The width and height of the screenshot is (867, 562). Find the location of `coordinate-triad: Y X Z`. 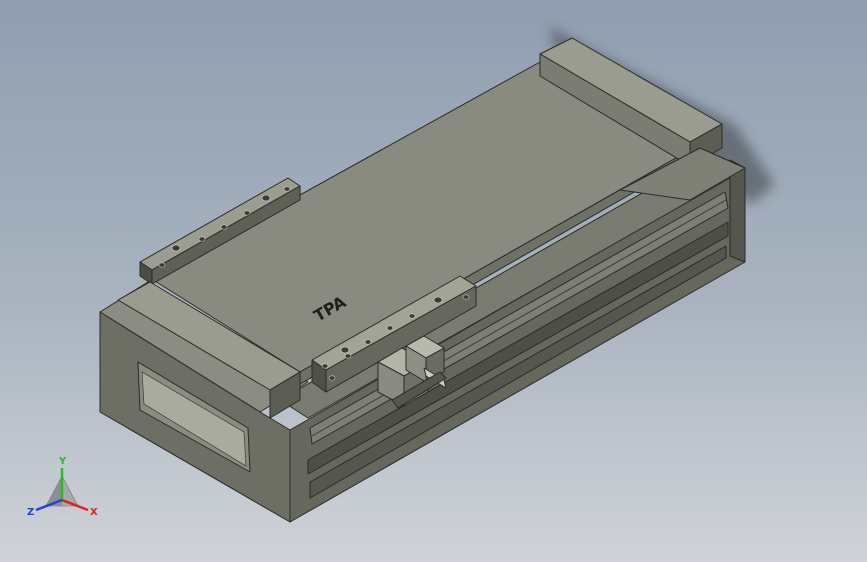

coordinate-triad: Y X Z is located at coordinates (62, 487).